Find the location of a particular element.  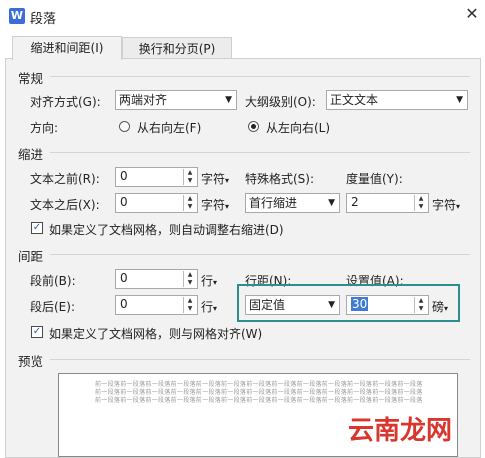

outline-level-value: 正文文本 is located at coordinates (354, 100).